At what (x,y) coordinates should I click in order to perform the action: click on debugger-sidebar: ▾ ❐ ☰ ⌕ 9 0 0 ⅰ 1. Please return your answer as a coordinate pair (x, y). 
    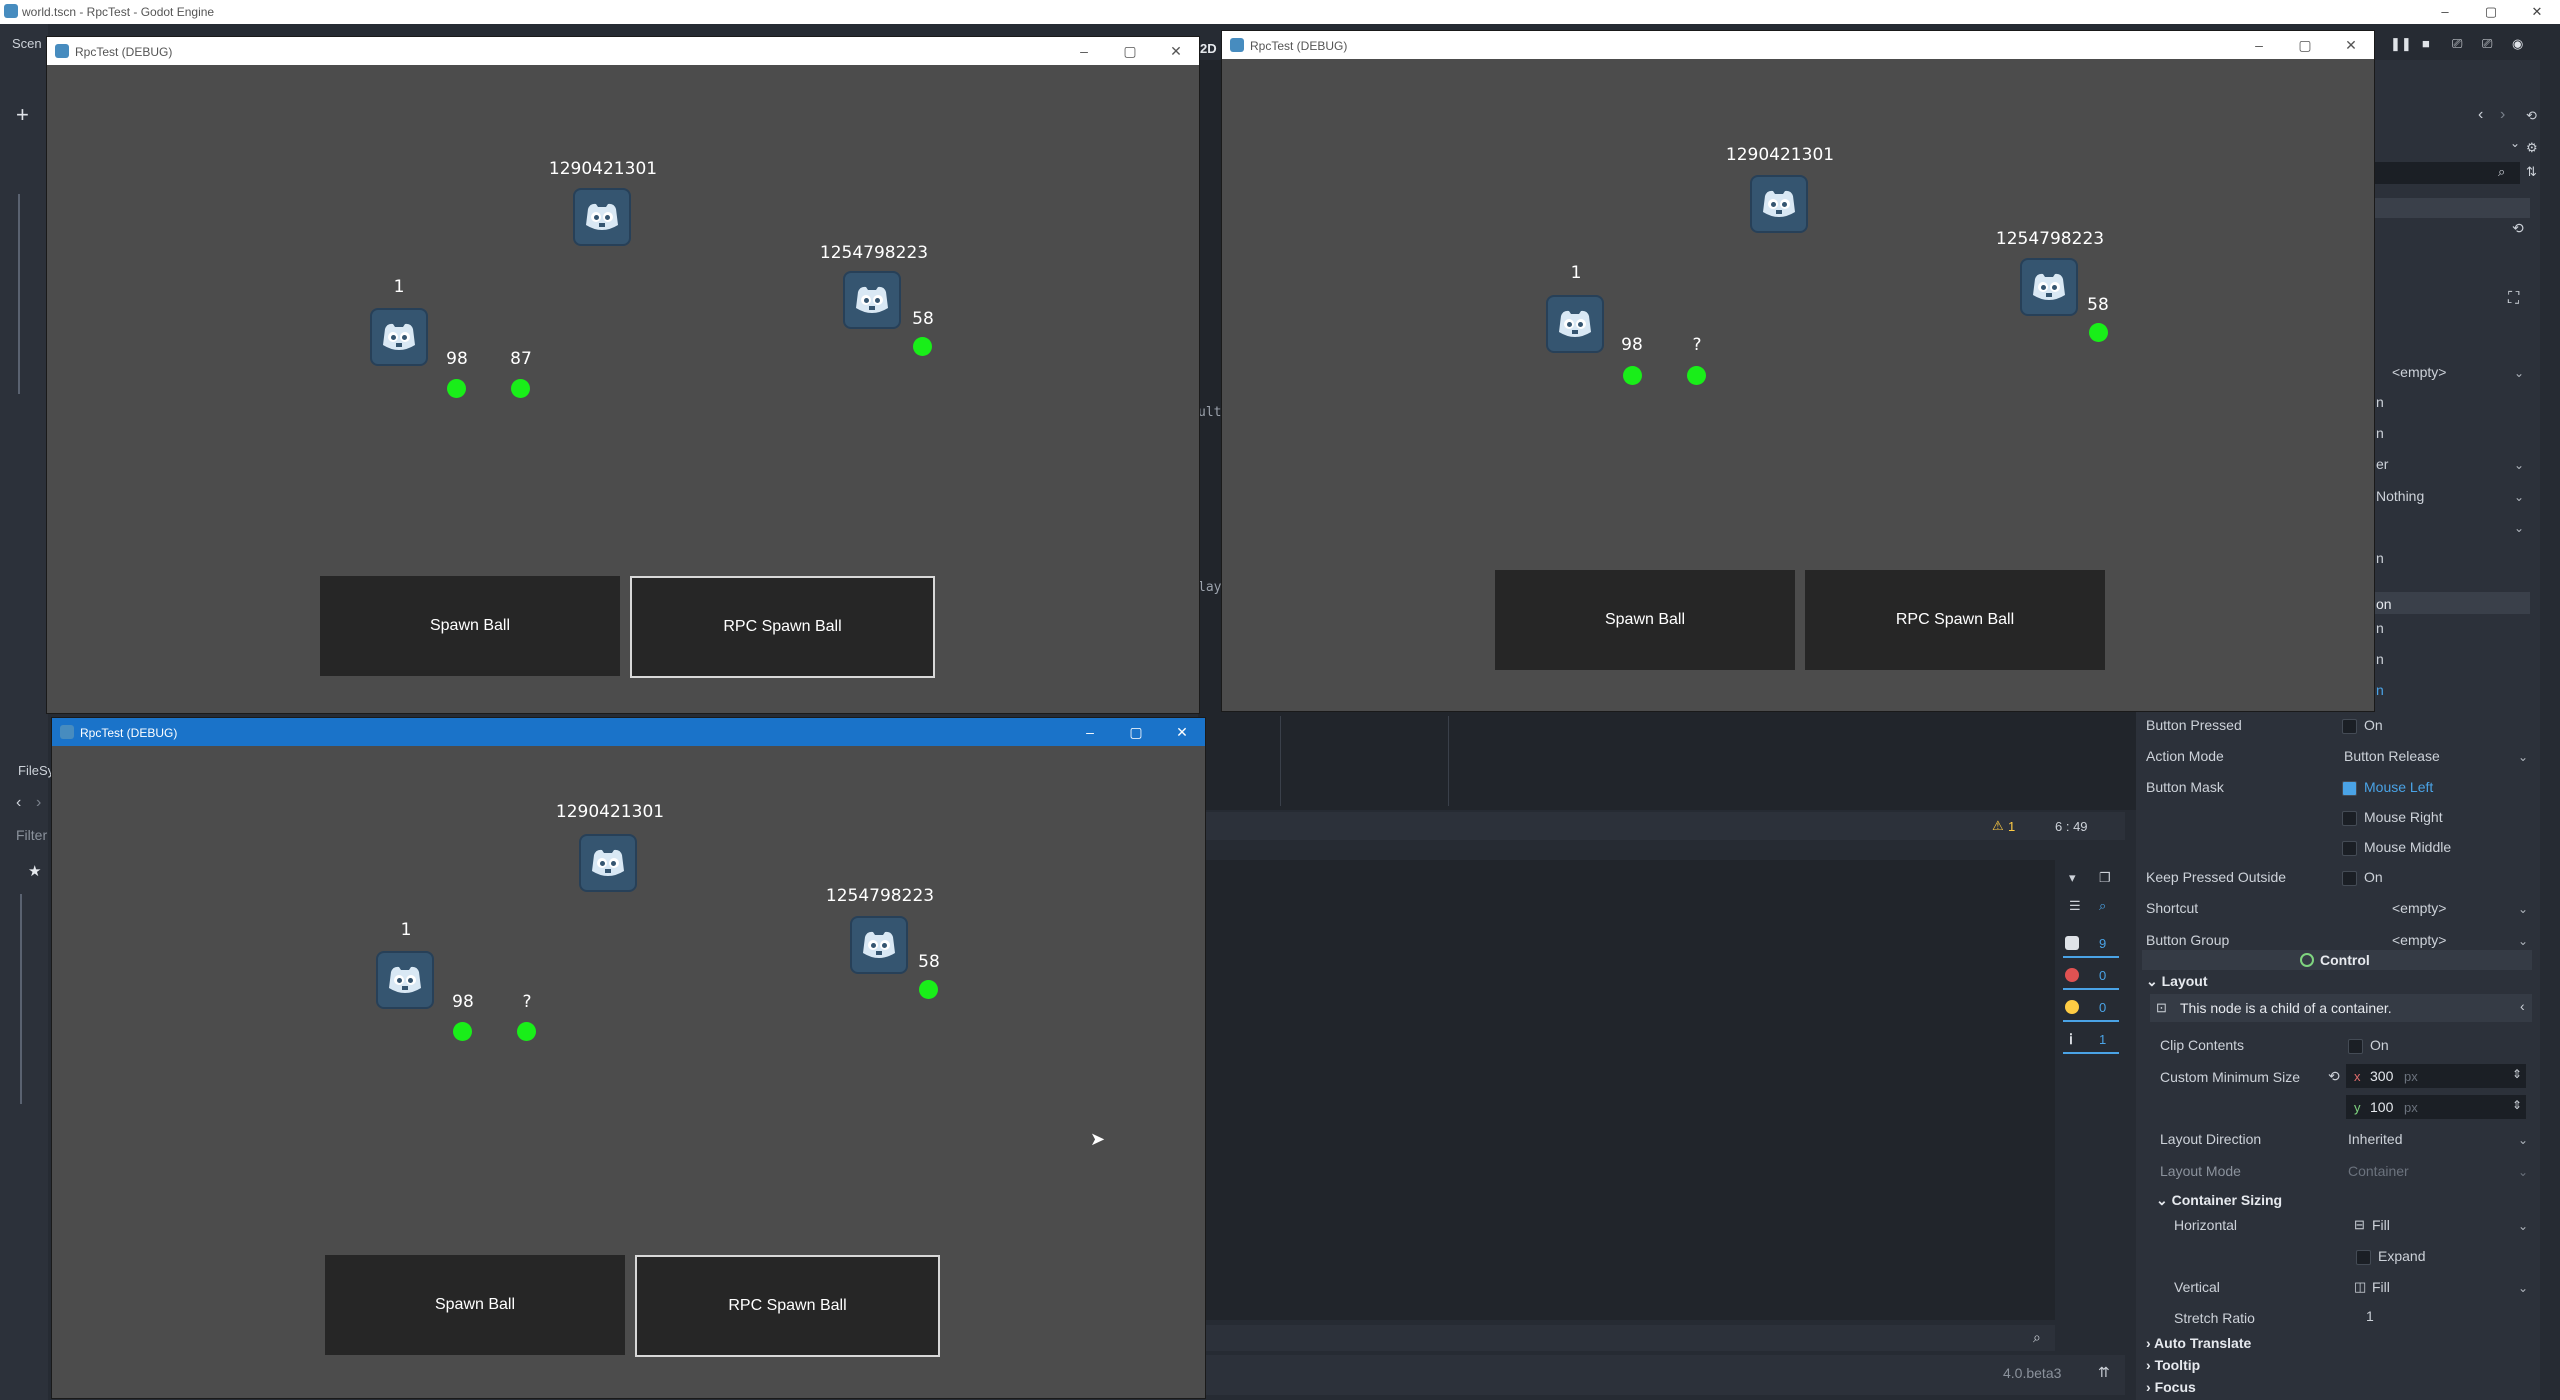
    Looking at the image, I should click on (2089, 1100).